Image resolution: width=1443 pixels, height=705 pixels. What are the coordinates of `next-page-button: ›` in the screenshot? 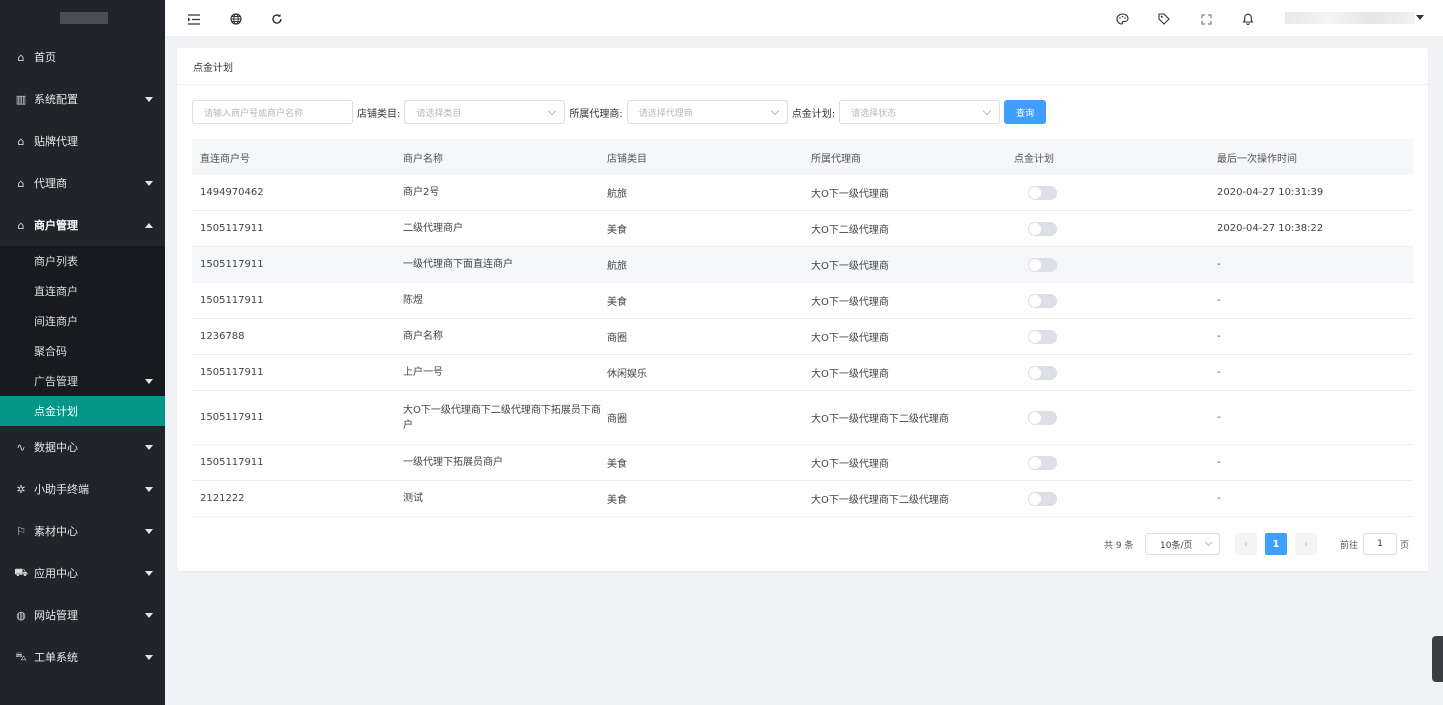 It's located at (1306, 544).